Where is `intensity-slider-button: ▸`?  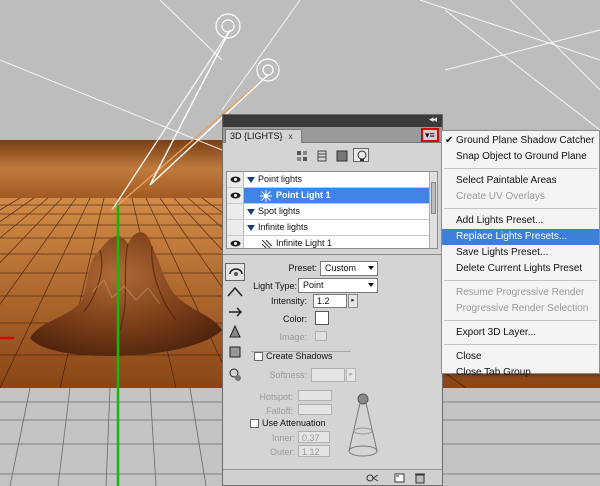
intensity-slider-button: ▸ is located at coordinates (353, 301).